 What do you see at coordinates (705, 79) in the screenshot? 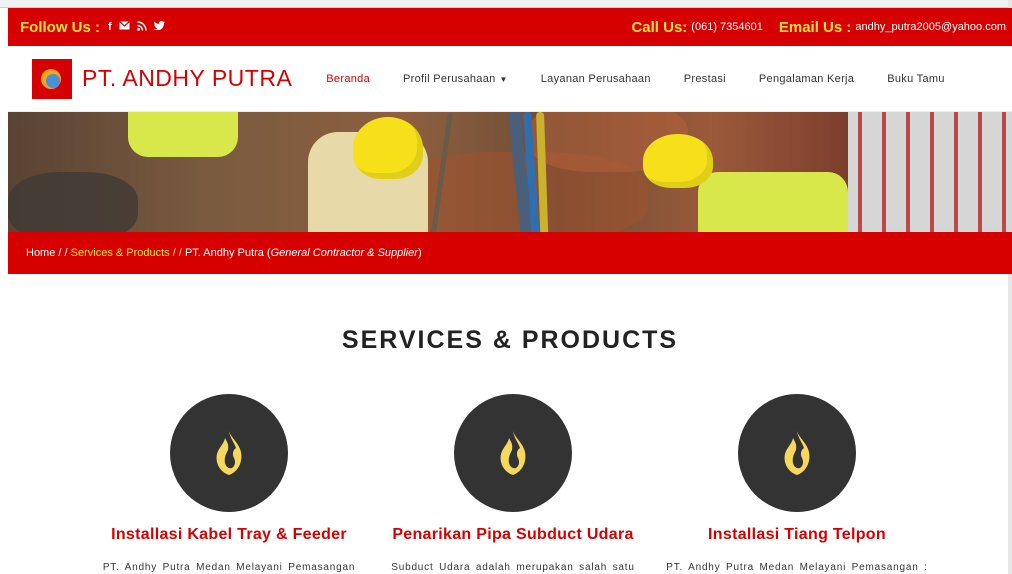
I see `nav-item-prestasi: Prestasi` at bounding box center [705, 79].